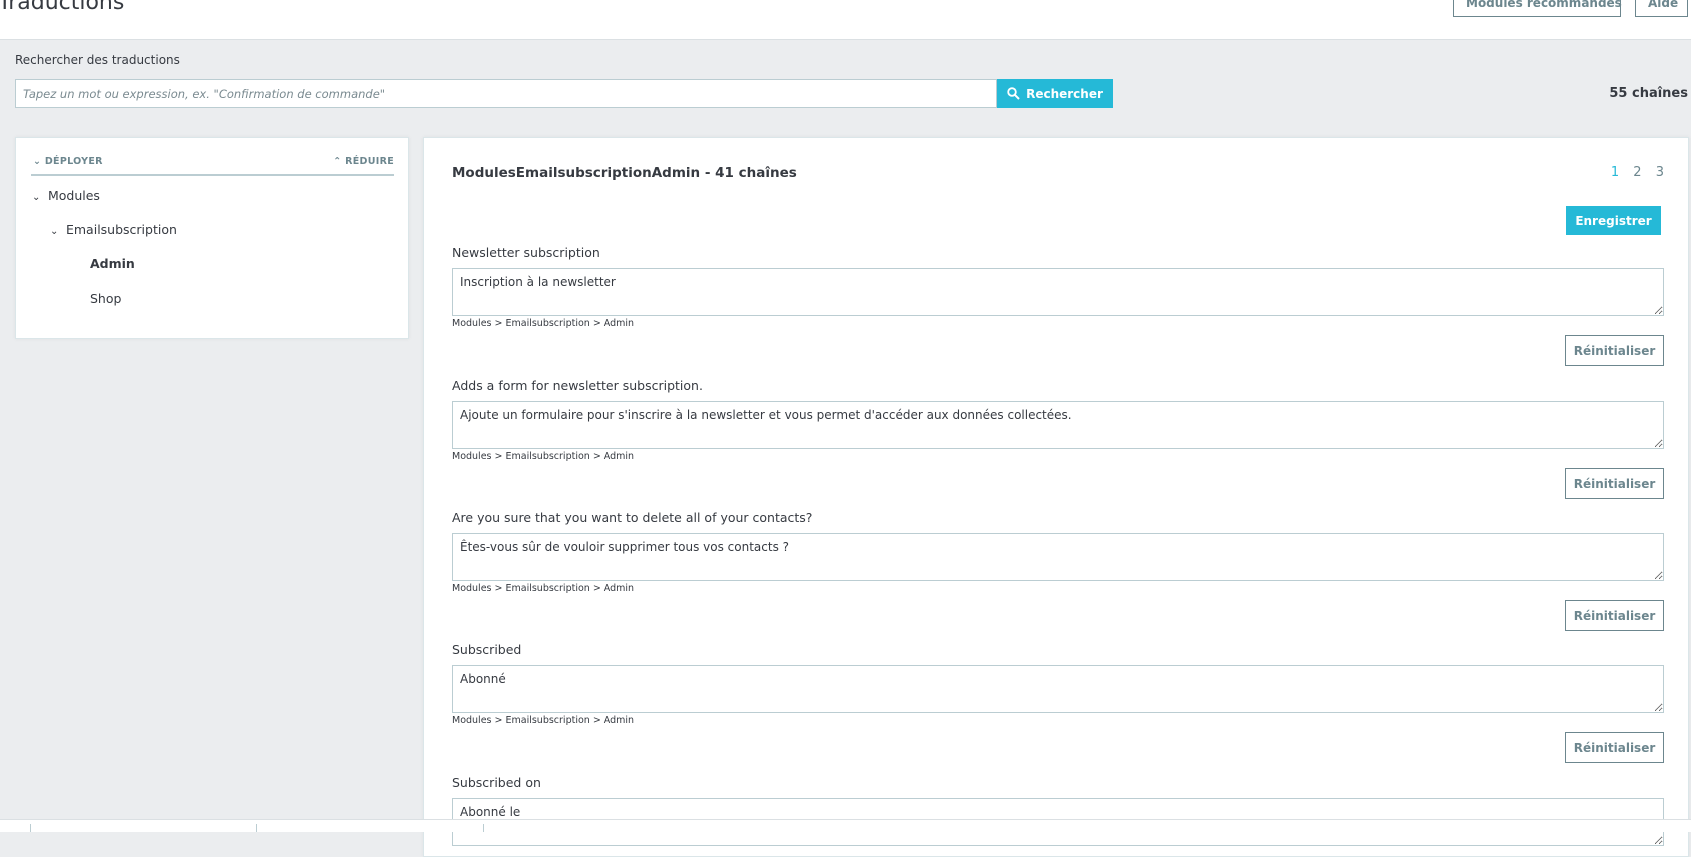 Image resolution: width=1691 pixels, height=857 pixels. Describe the element at coordinates (1537, 8) in the screenshot. I see `recommended-modules-button: Modules recommandés` at that location.